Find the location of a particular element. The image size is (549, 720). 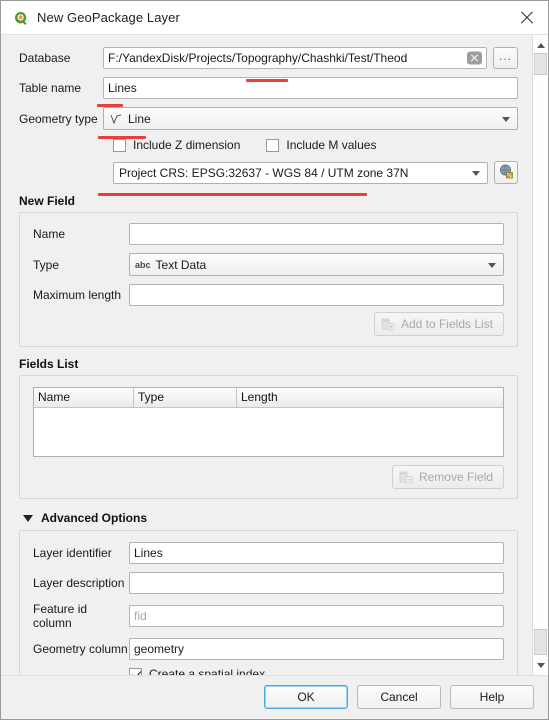

layer-description-row: Layer description is located at coordinates (268, 583).